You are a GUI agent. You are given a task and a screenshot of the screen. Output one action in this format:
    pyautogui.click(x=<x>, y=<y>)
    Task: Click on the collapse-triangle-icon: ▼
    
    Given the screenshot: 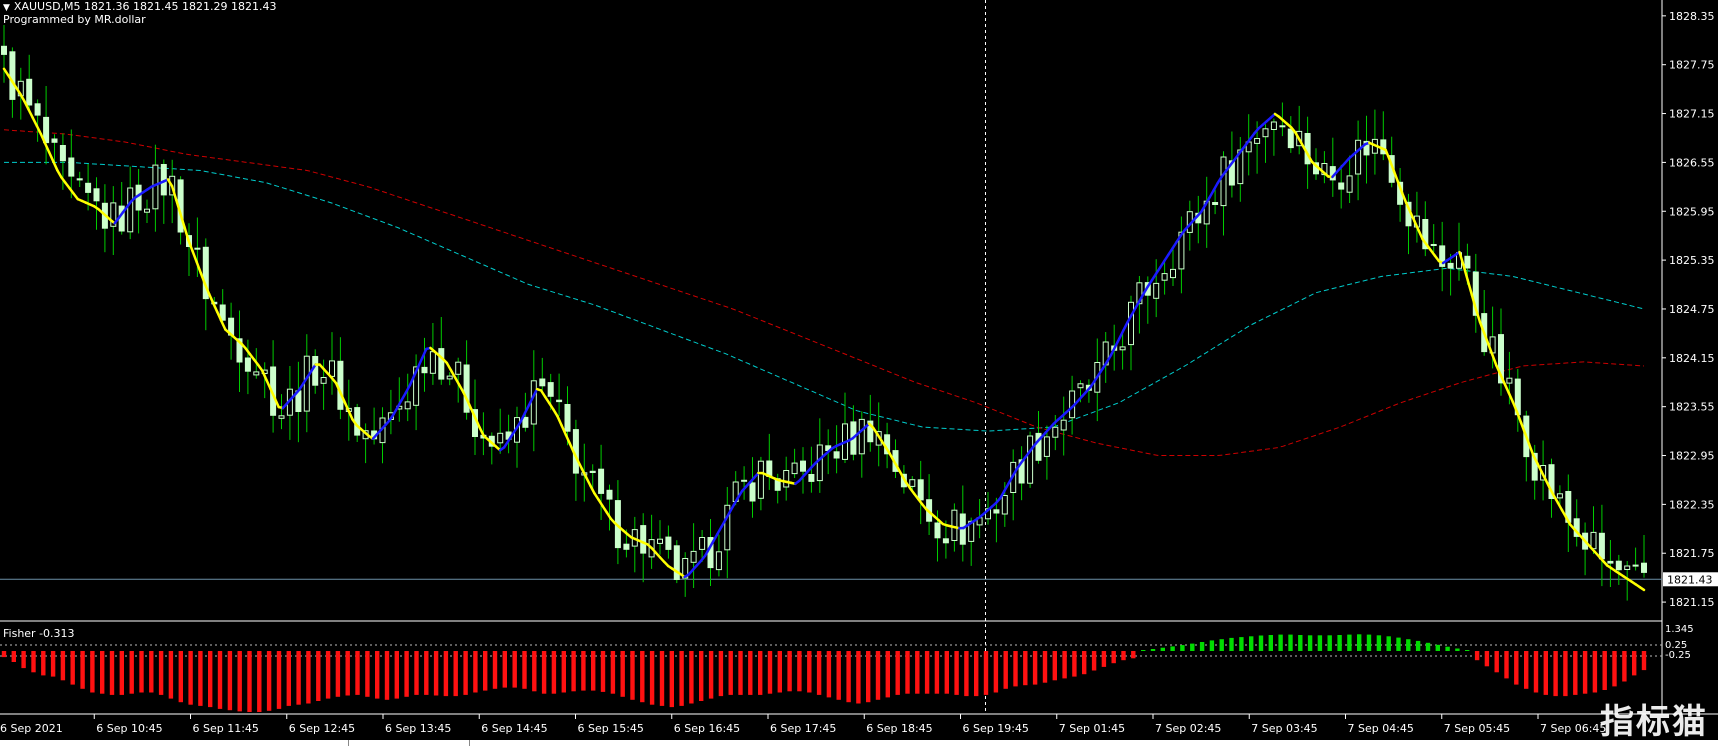 What is the action you would take?
    pyautogui.click(x=6, y=8)
    